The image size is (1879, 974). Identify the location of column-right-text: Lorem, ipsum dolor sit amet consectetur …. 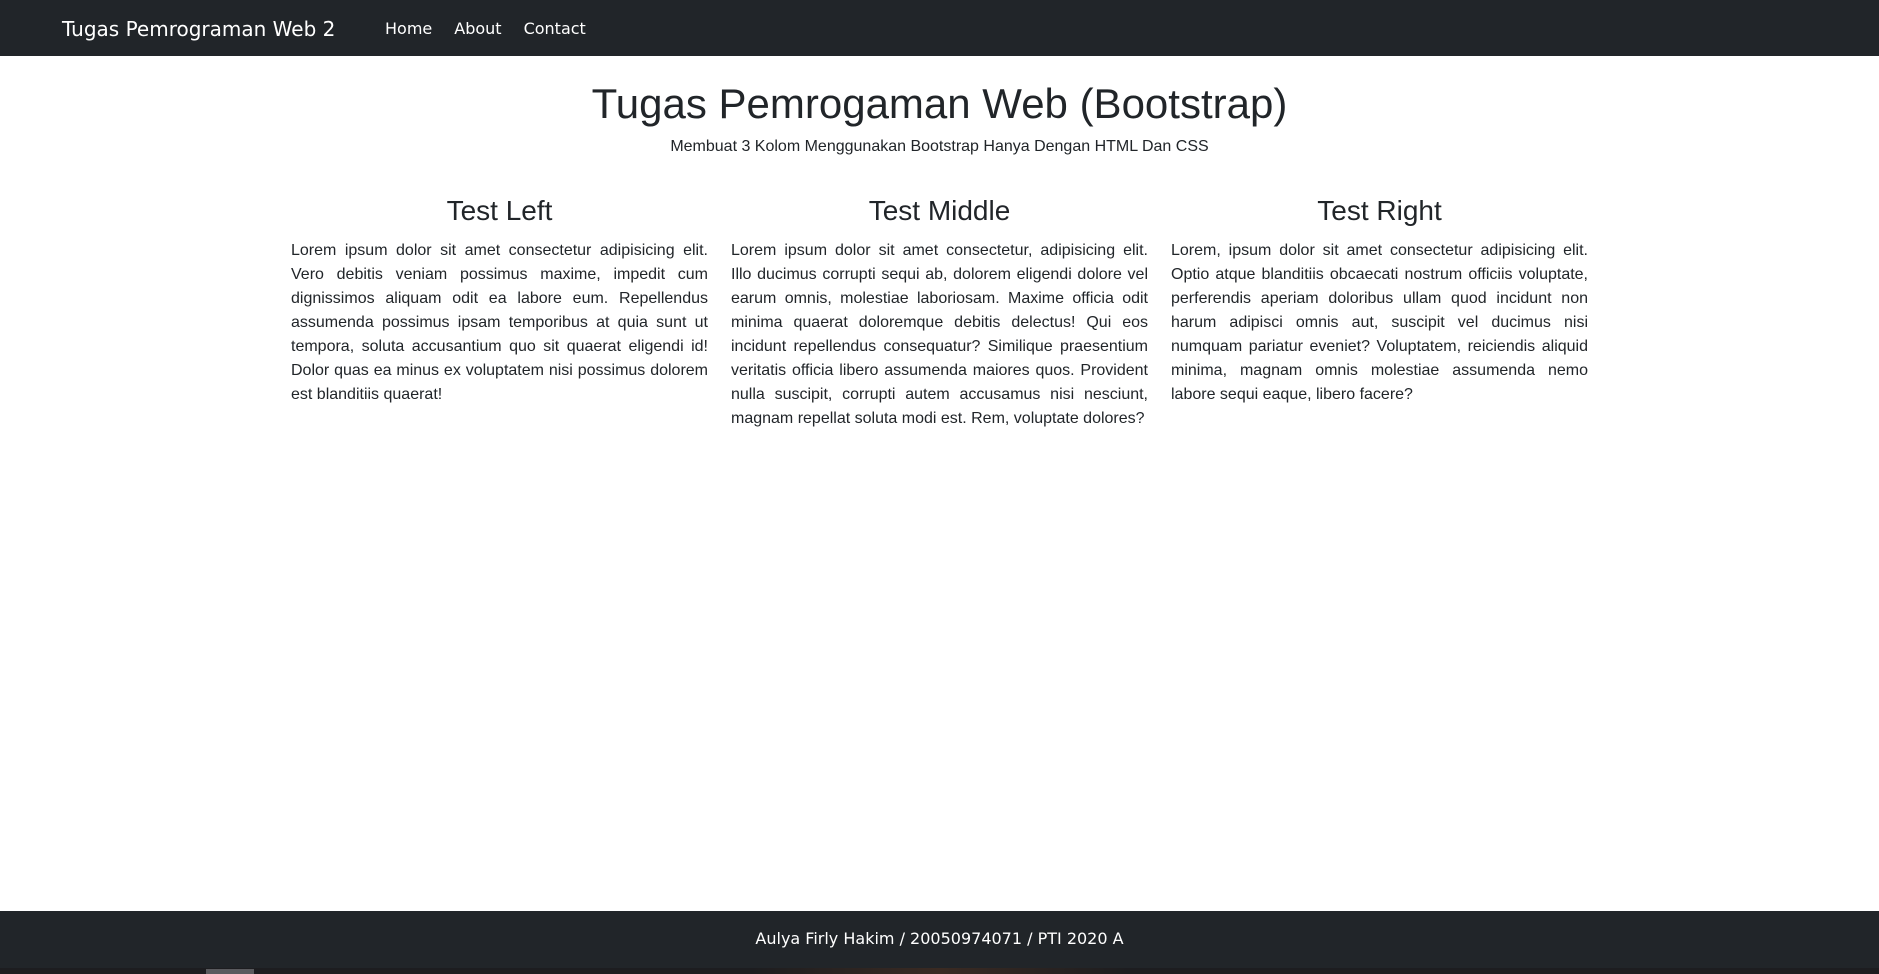
(1379, 322).